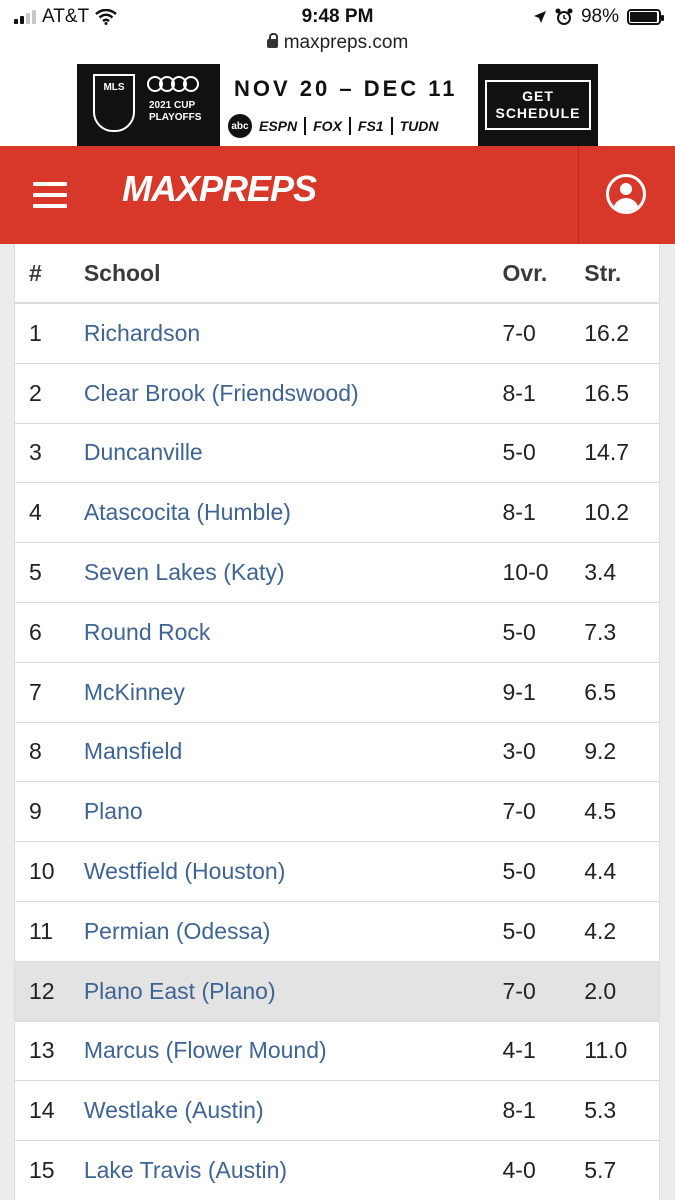 The height and width of the screenshot is (1200, 675). I want to click on rank-cell: 13, so click(42, 1050).